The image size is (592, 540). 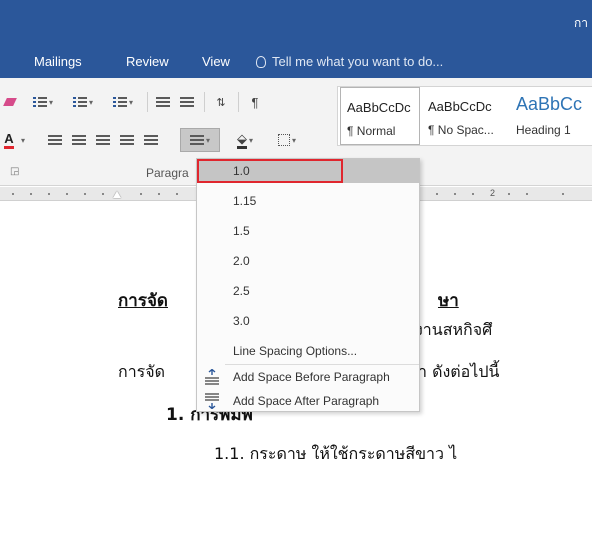 I want to click on numbering-icon, so click(x=79, y=102).